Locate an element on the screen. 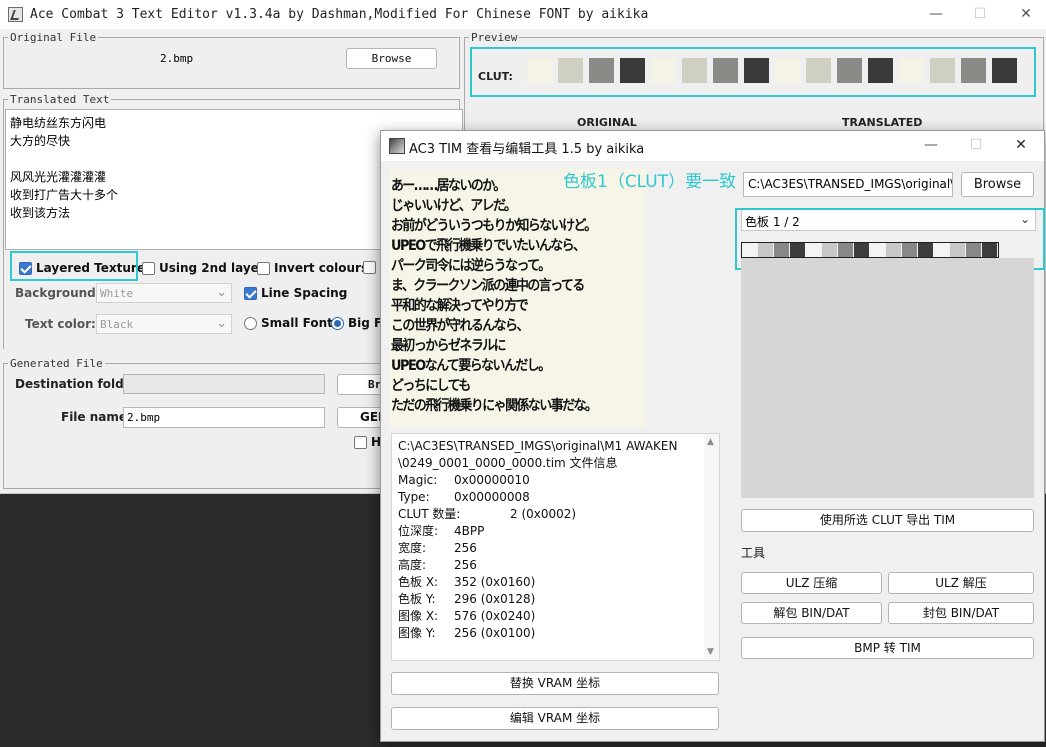 Image resolution: width=1046 pixels, height=747 pixels. tim-browse-button: Browse is located at coordinates (997, 184).